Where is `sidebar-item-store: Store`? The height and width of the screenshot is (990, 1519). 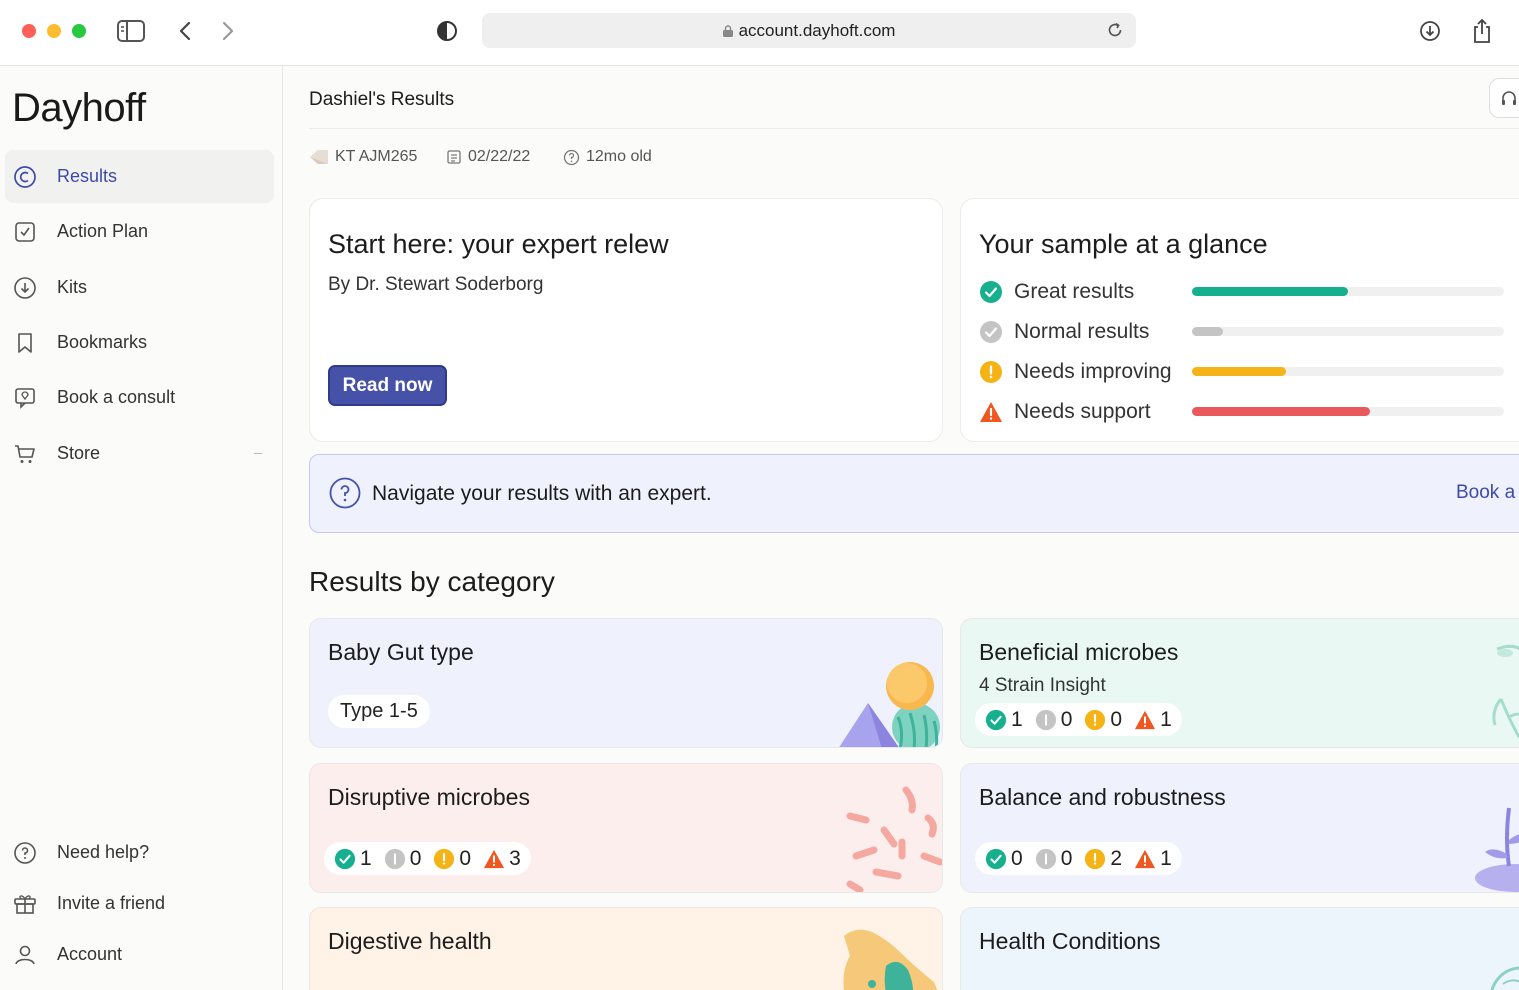
sidebar-item-store: Store is located at coordinates (139, 453).